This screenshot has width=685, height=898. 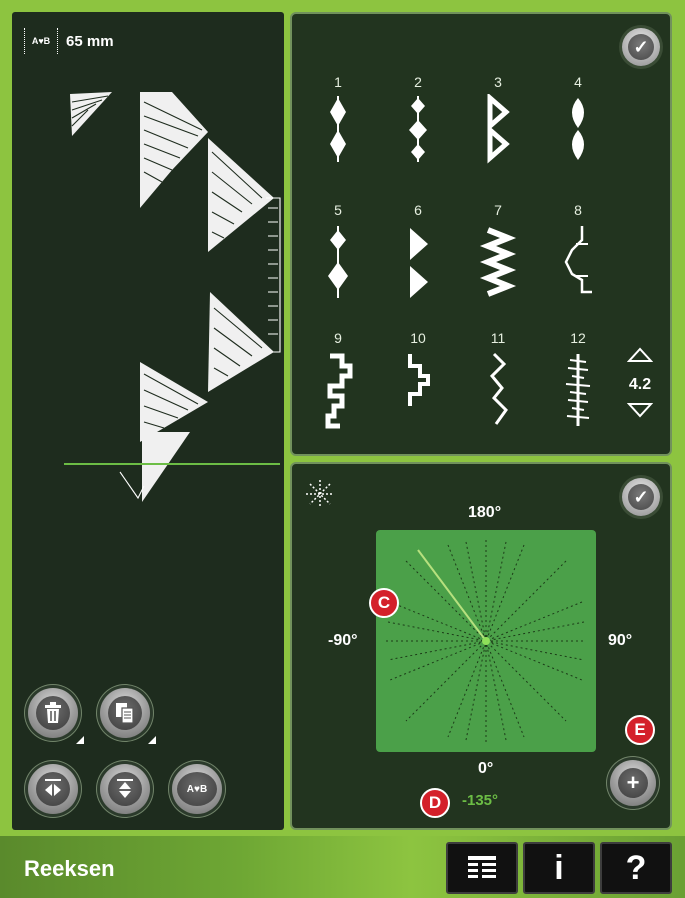 I want to click on stitch-option: 2, so click(x=418, y=134).